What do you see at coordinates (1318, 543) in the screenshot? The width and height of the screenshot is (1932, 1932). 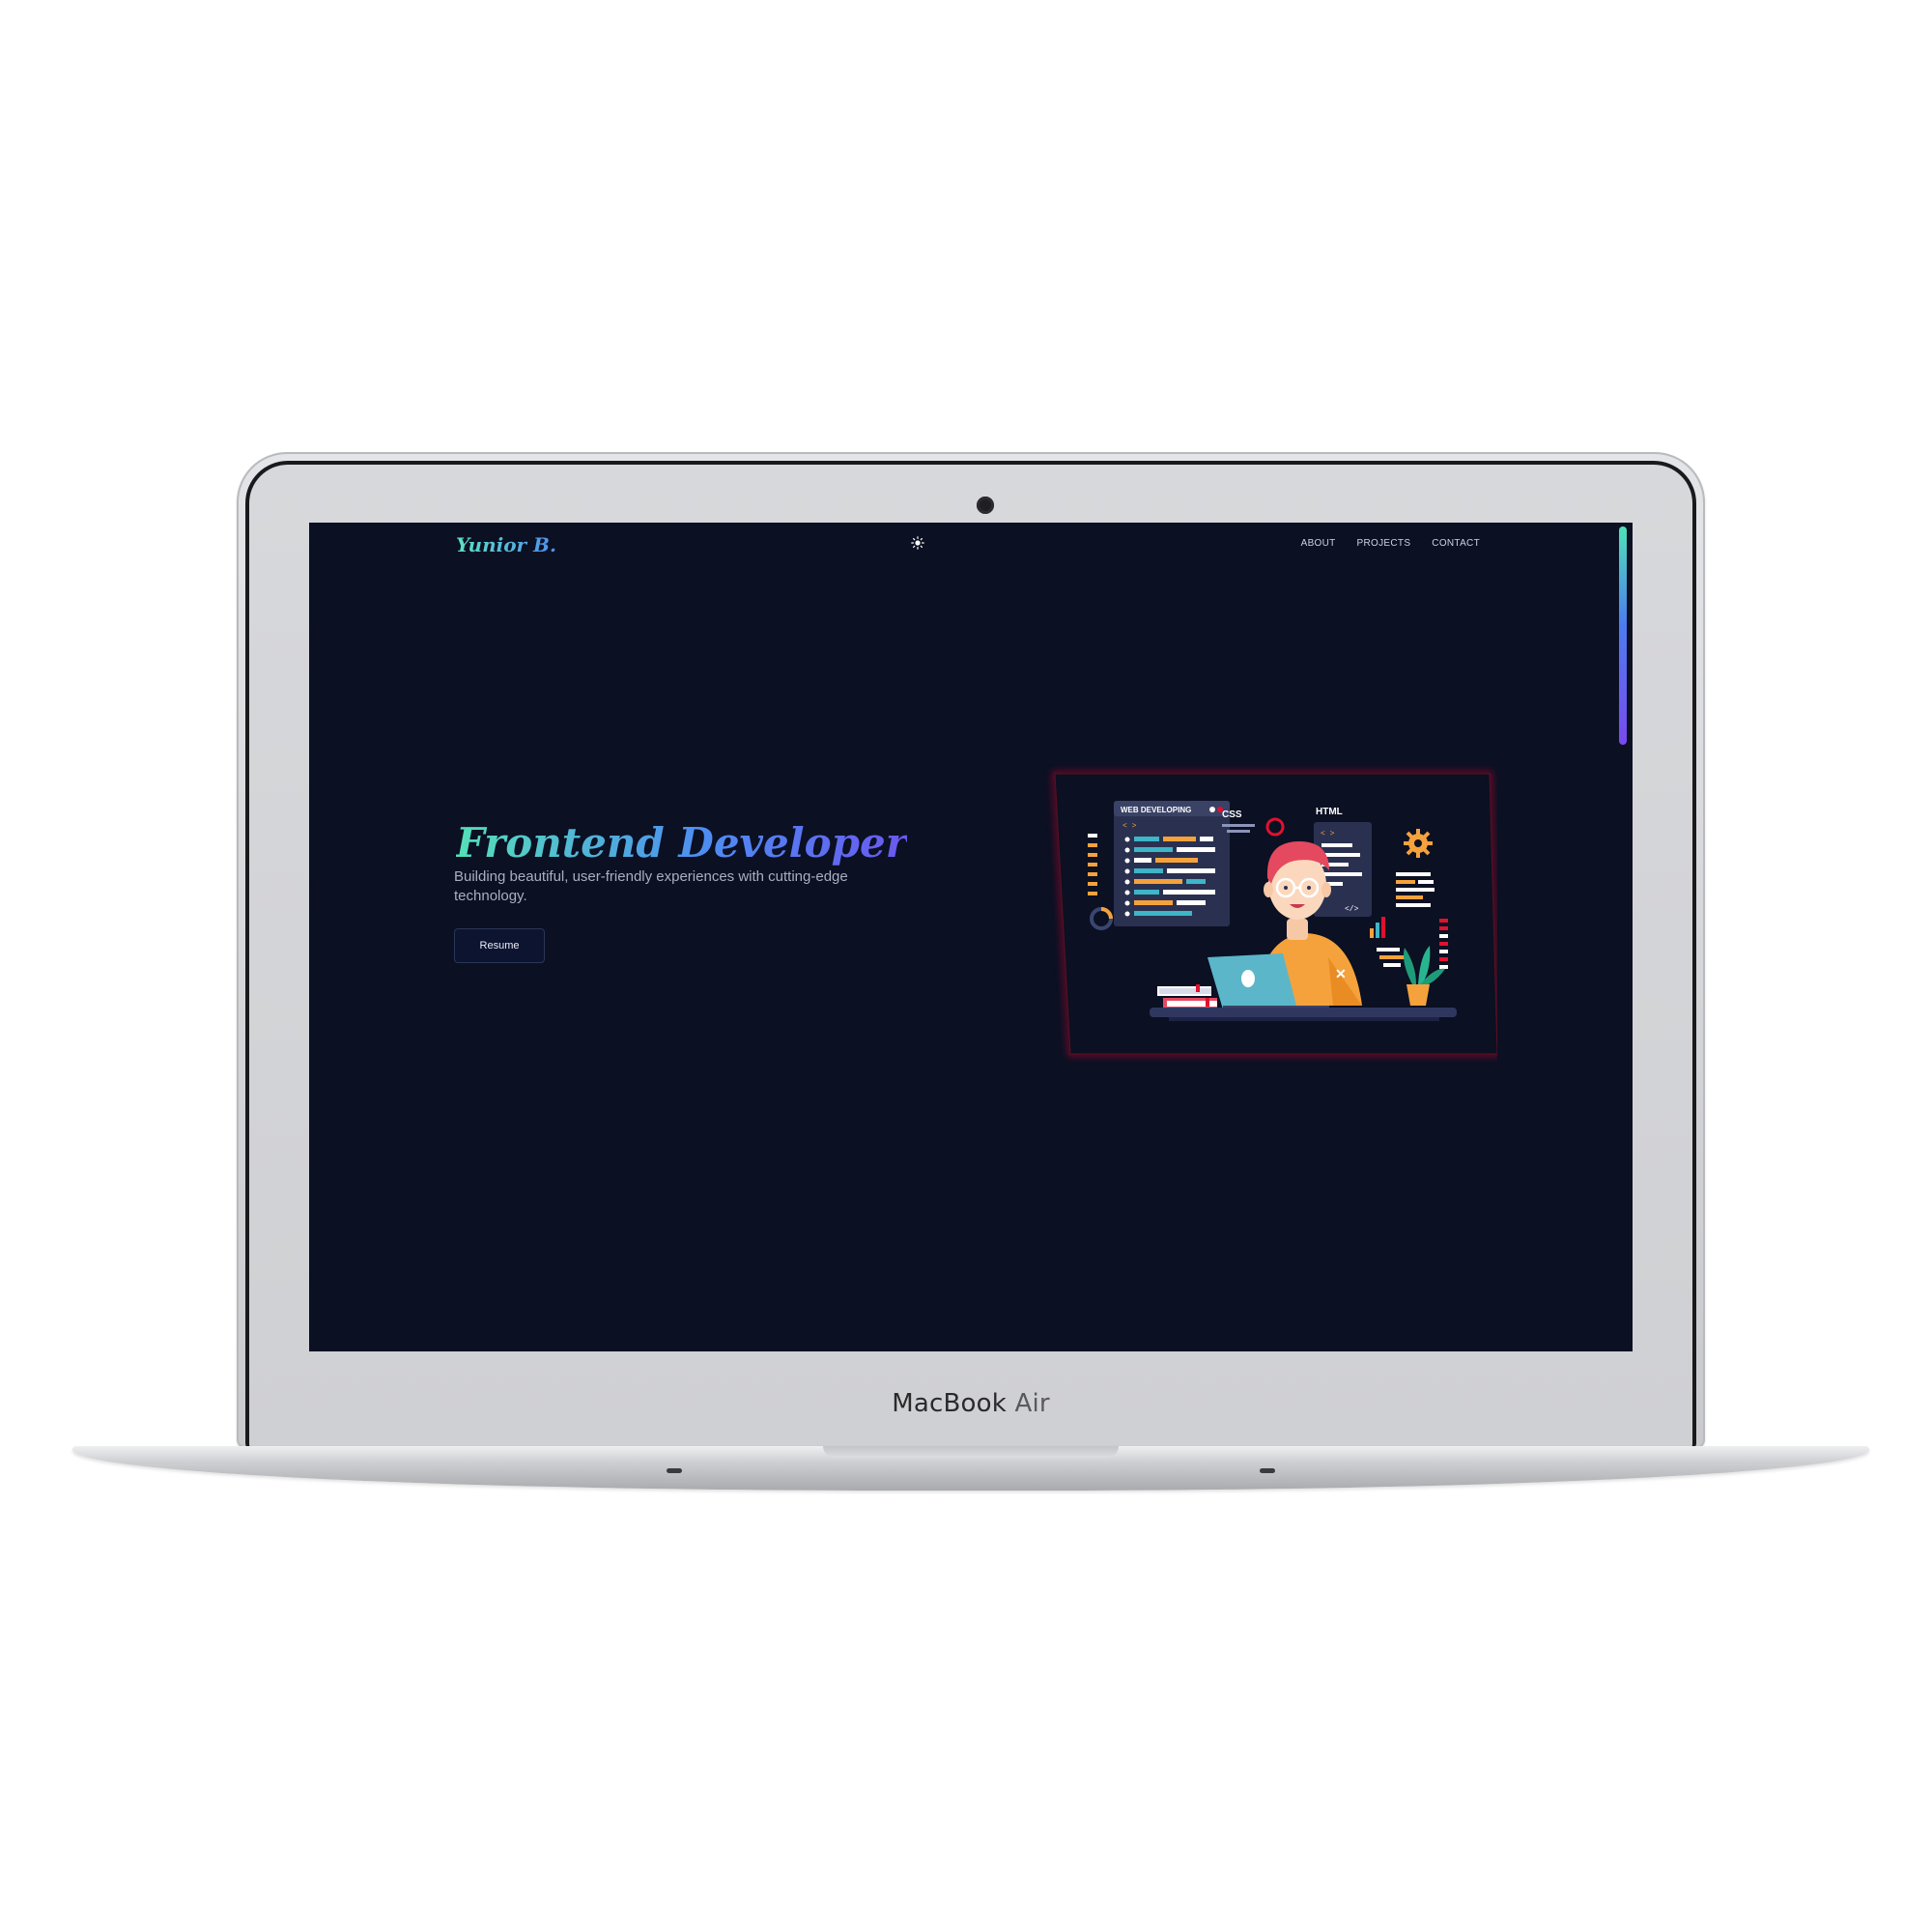 I see `nav-link-about: ABOUT` at bounding box center [1318, 543].